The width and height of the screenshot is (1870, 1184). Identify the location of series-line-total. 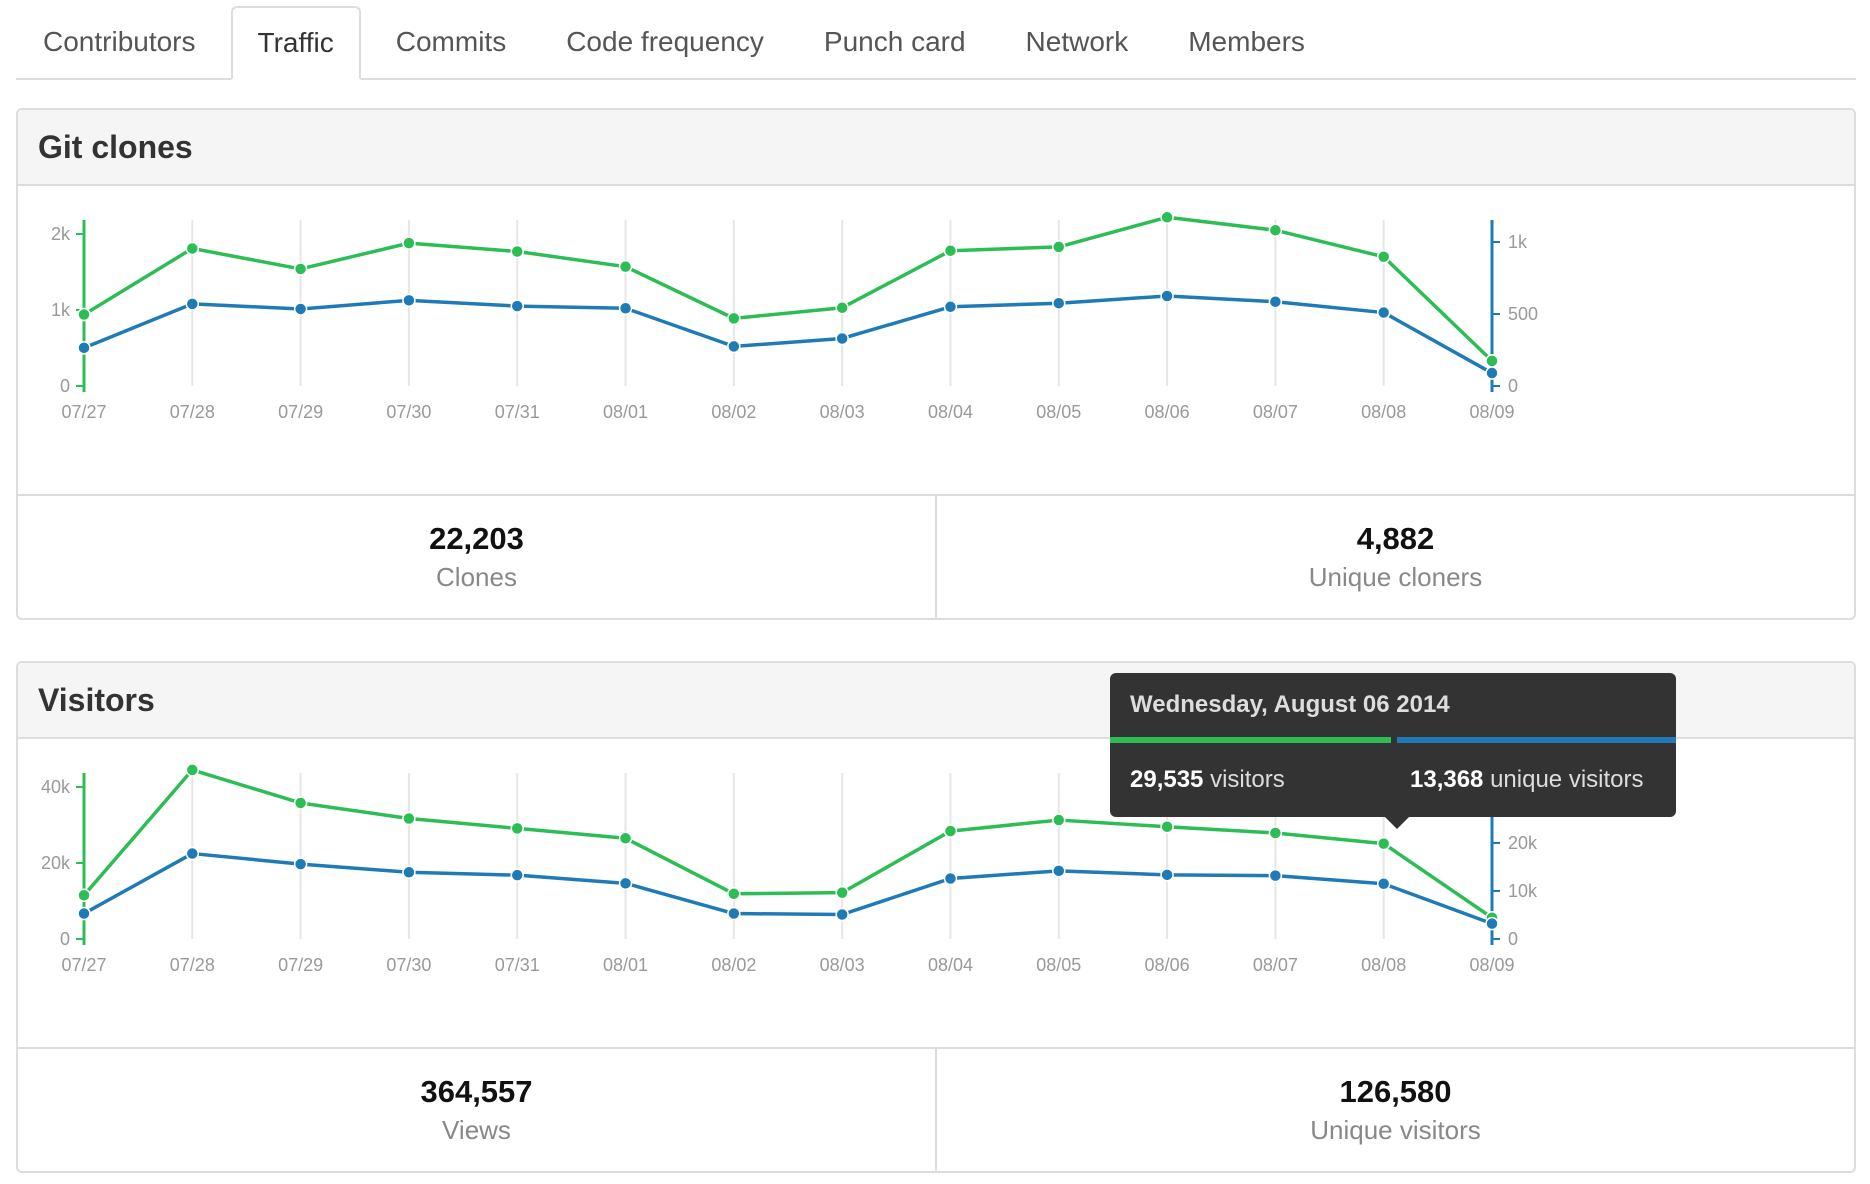
(788, 289).